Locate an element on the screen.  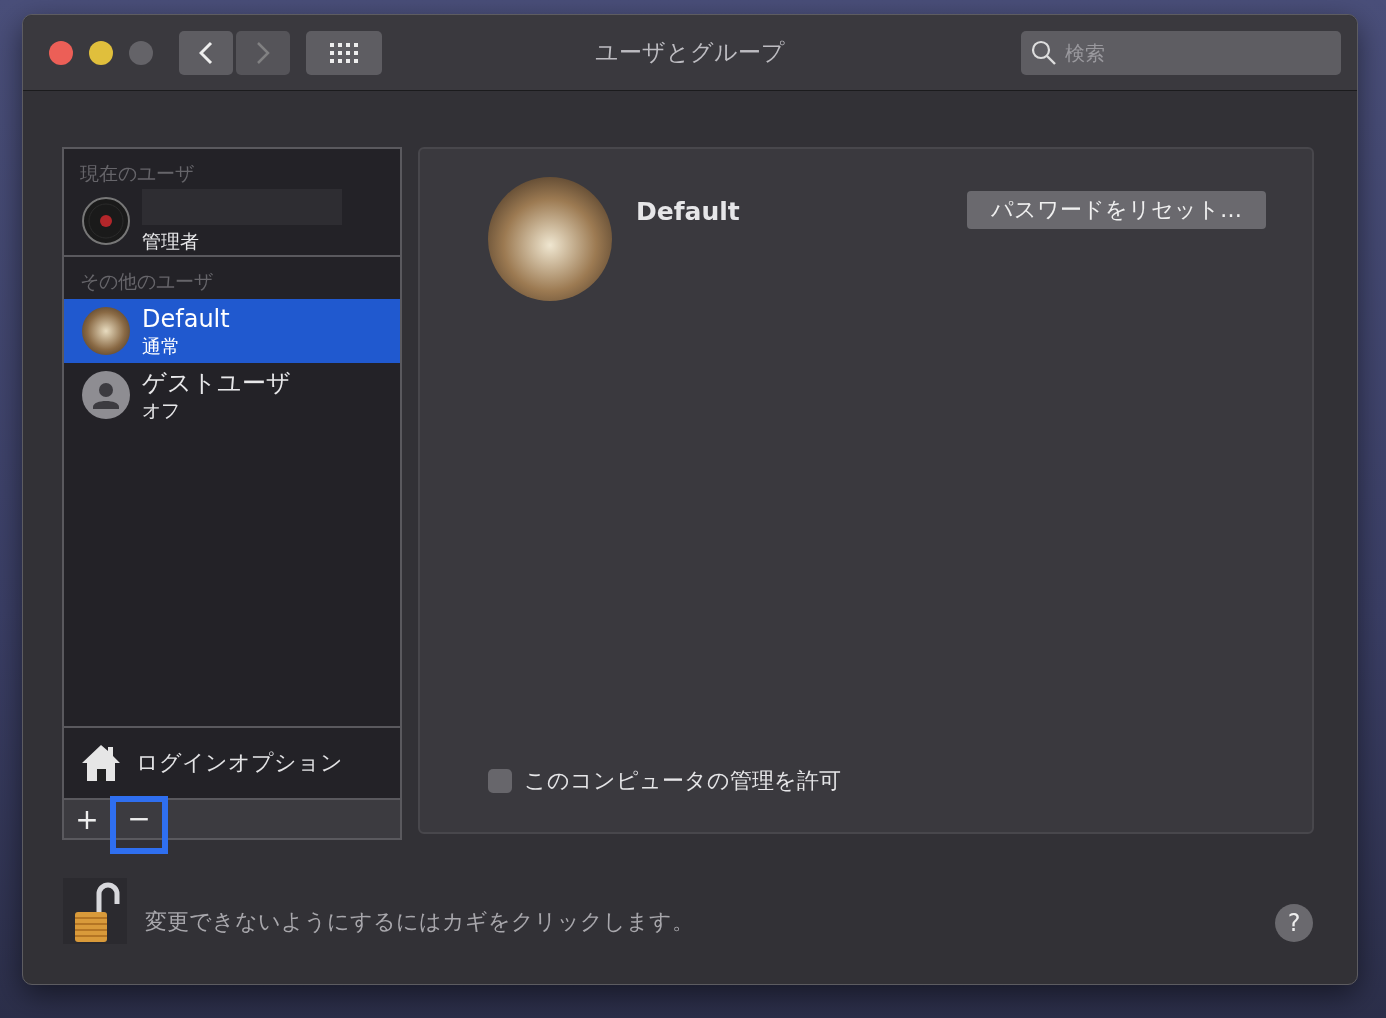
help-button: ? is located at coordinates (1294, 923).